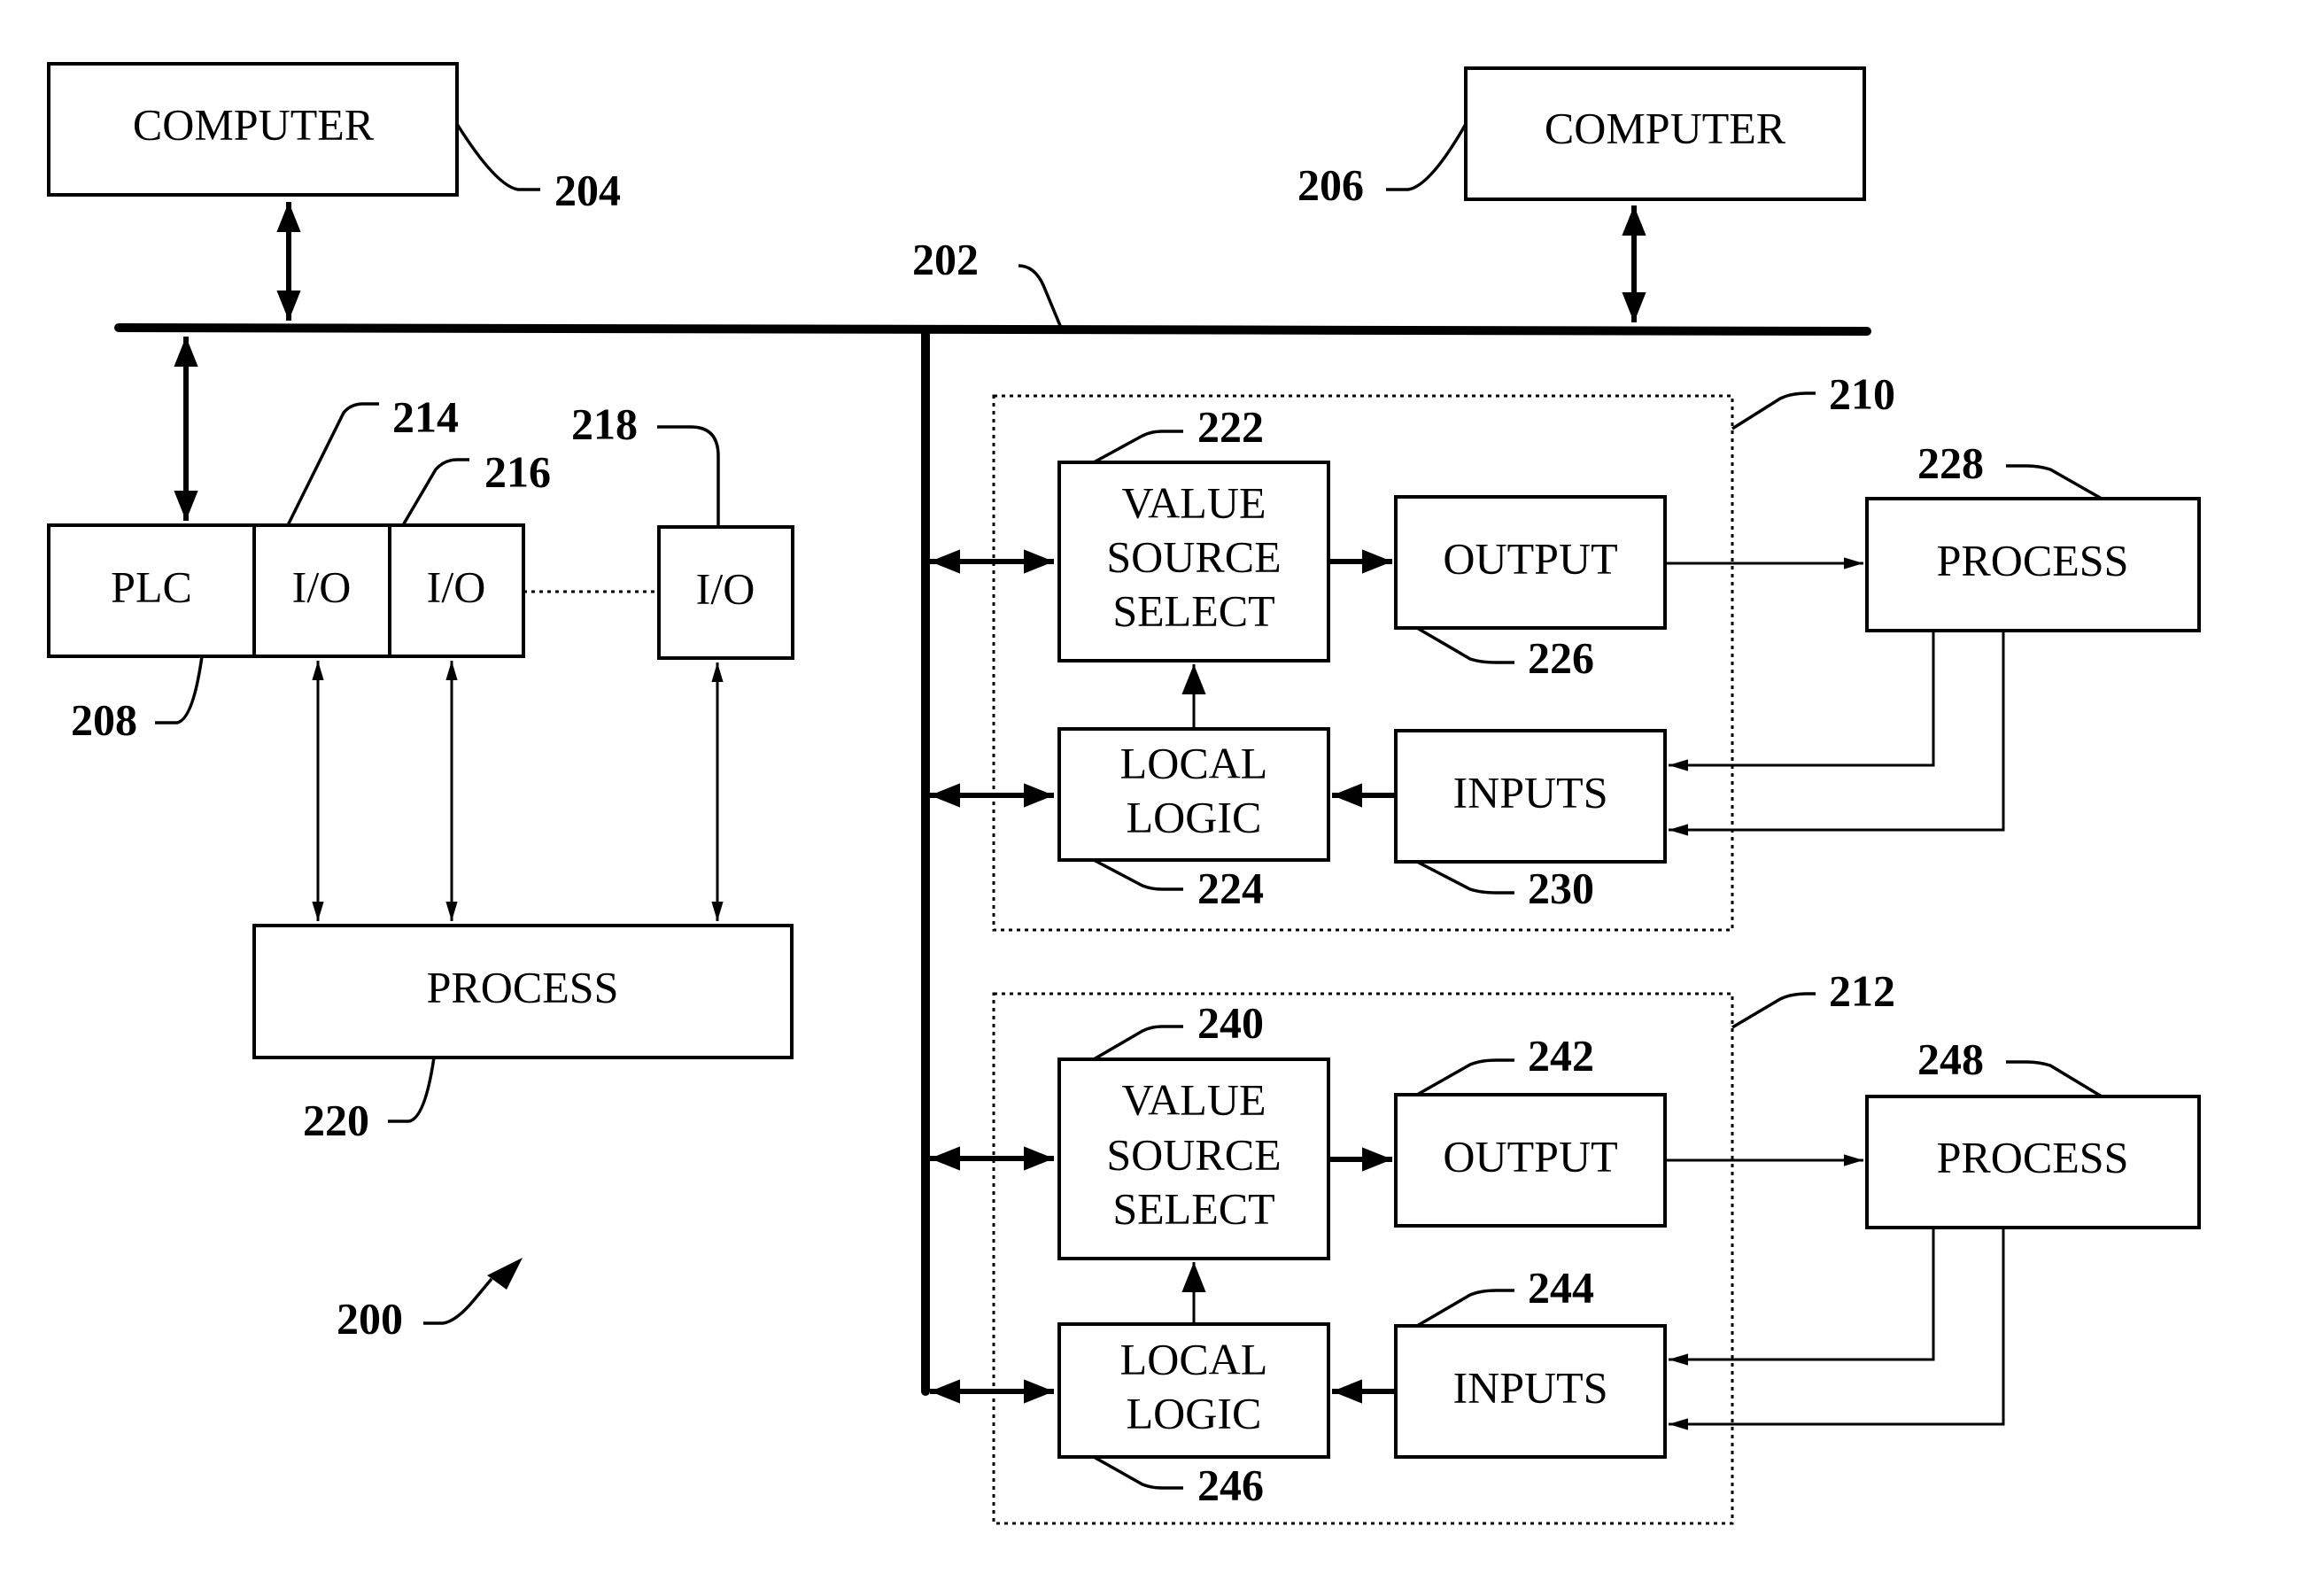  I want to click on computer-204: COMPUTER 204, so click(334, 138).